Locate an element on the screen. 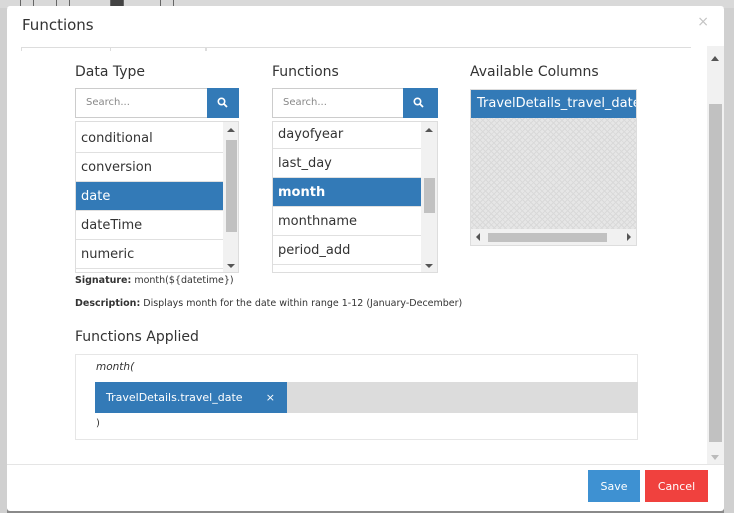  signature-value: month(${datetime}) is located at coordinates (184, 280).